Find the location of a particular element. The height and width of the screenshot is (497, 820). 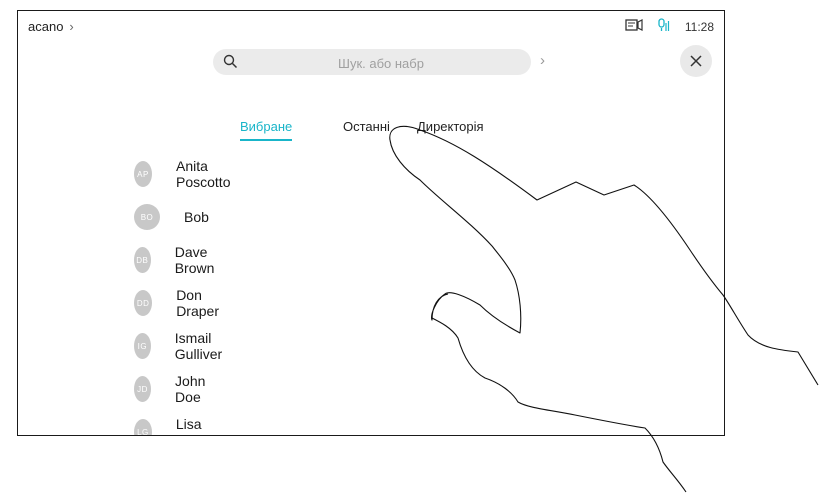

top-bar: acano › 11:28 is located at coordinates (371, 25).